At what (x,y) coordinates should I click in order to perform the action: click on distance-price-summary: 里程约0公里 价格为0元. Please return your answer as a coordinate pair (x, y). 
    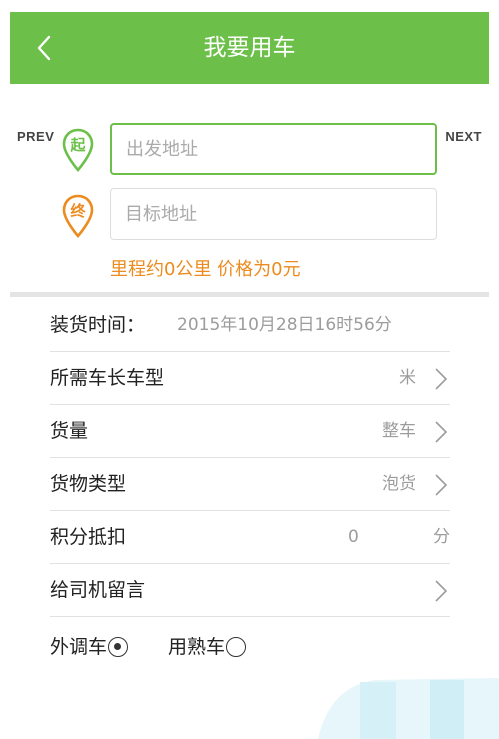
    Looking at the image, I should click on (205, 269).